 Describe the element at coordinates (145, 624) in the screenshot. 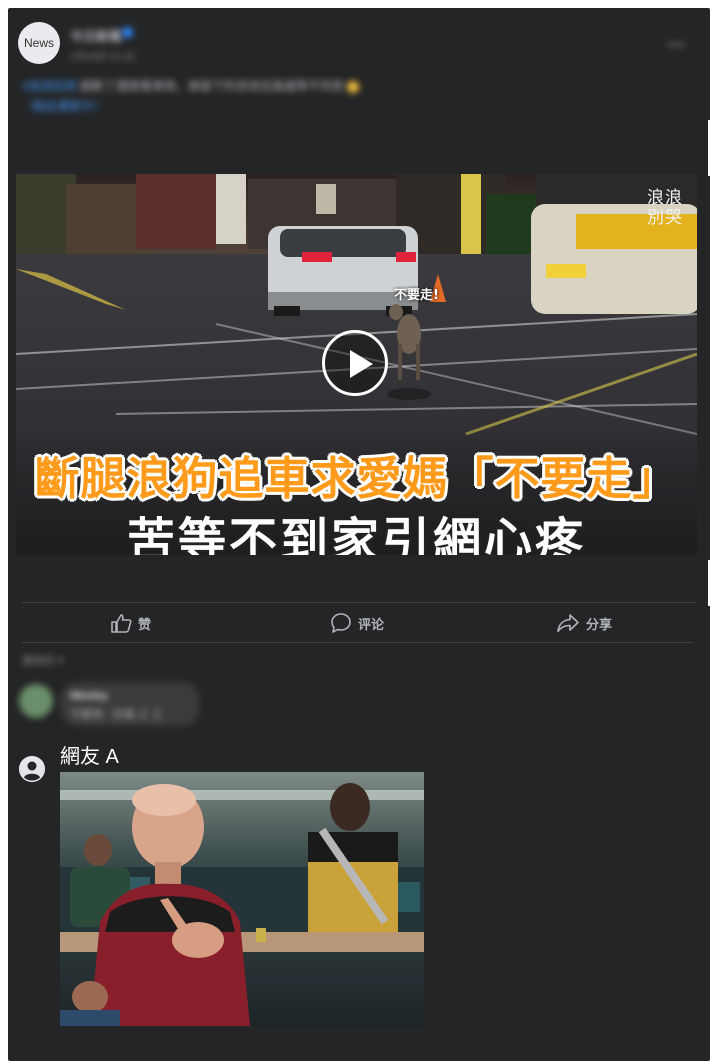

I see `like-label: 赞` at that location.